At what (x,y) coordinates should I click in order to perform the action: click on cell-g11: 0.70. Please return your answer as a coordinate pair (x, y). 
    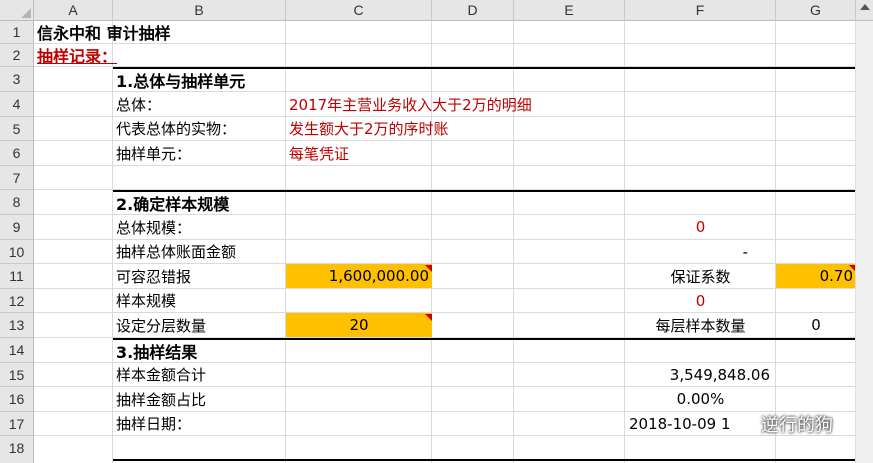
    Looking at the image, I should click on (816, 276).